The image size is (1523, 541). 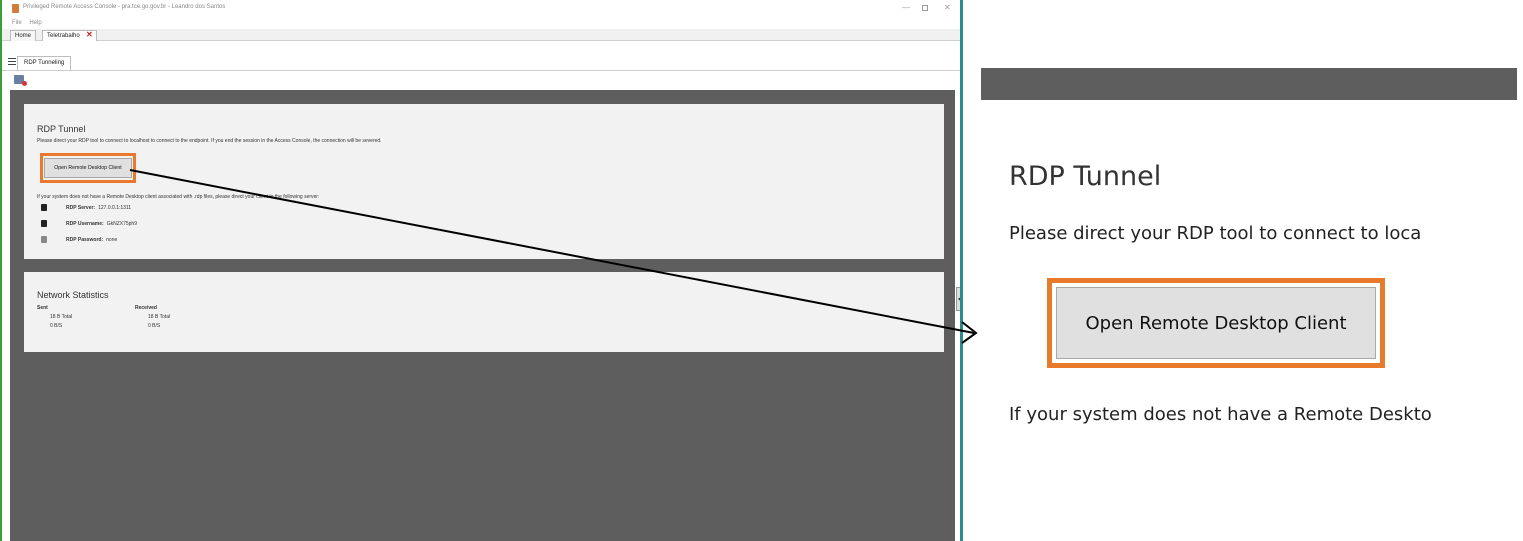 What do you see at coordinates (121, 223) in the screenshot?
I see `rdp-username-value: GkNZX75ph9` at bounding box center [121, 223].